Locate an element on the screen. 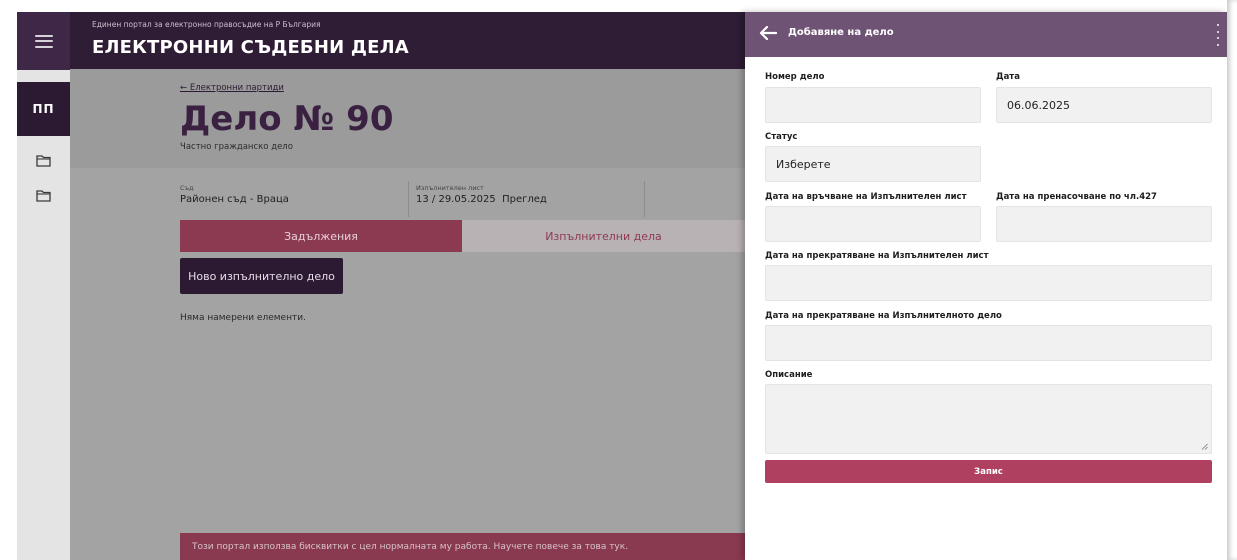 This screenshot has width=1237, height=560. hamburger-icon is located at coordinates (43, 41).